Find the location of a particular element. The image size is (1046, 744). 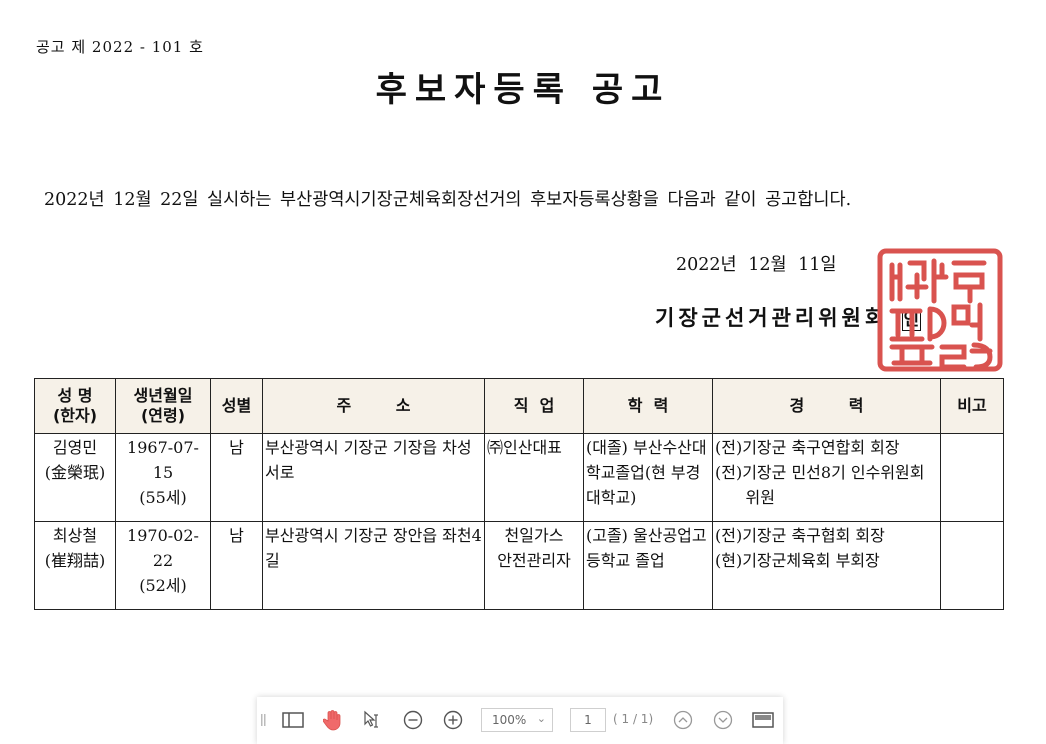

pdf-viewer-toolbar: 100% ⌄ 1 ( 1 / 1) is located at coordinates (520, 720).